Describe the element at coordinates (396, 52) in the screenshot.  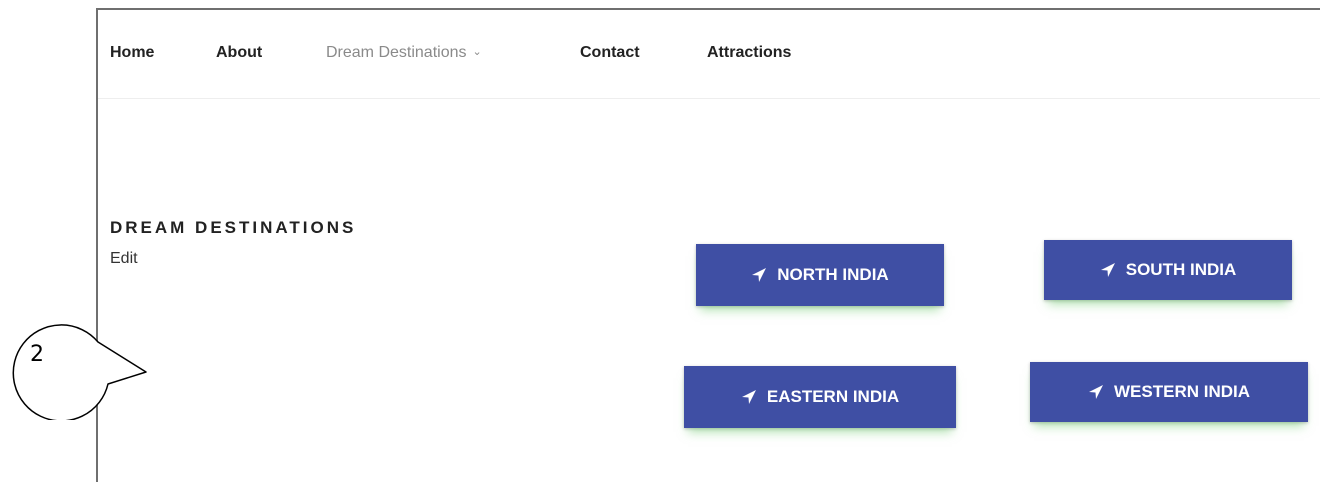
I see `nav-item-dream-destinations-label: Dream Destinations` at that location.